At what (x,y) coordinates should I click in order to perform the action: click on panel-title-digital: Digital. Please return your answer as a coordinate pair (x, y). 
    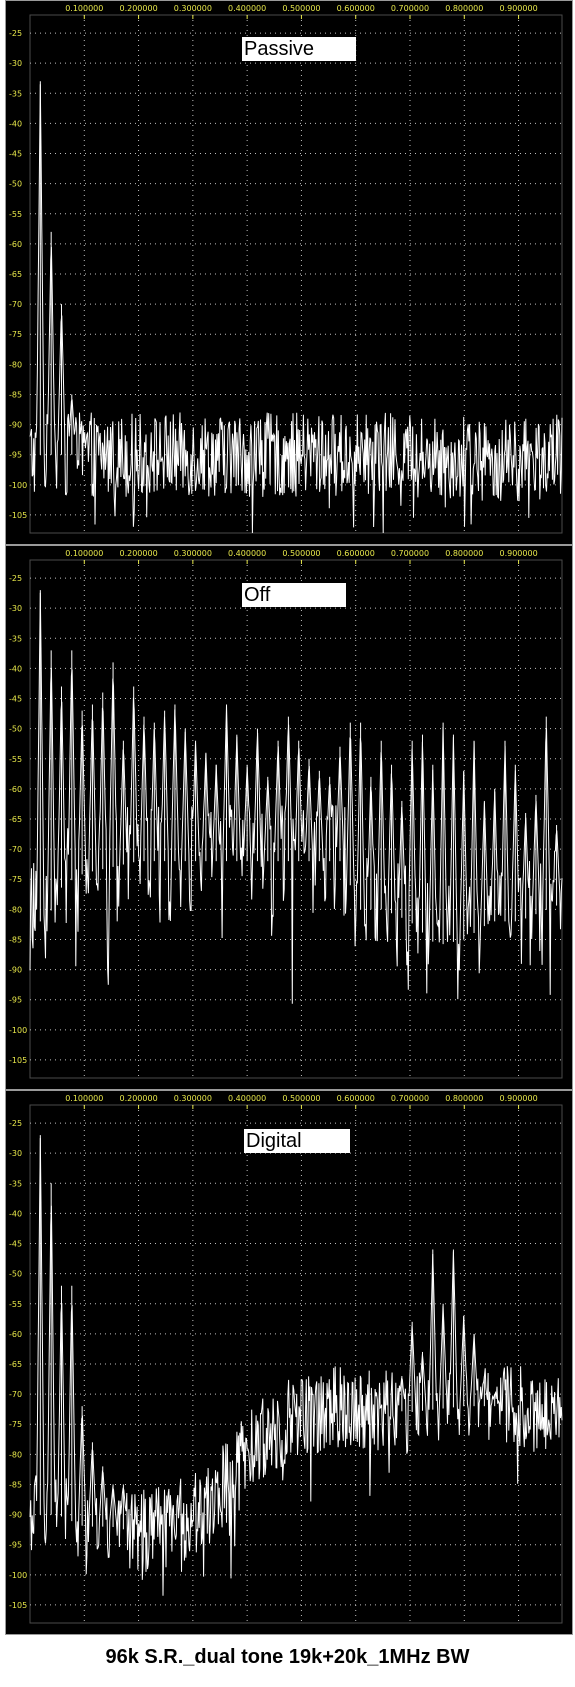
    Looking at the image, I should click on (297, 1141).